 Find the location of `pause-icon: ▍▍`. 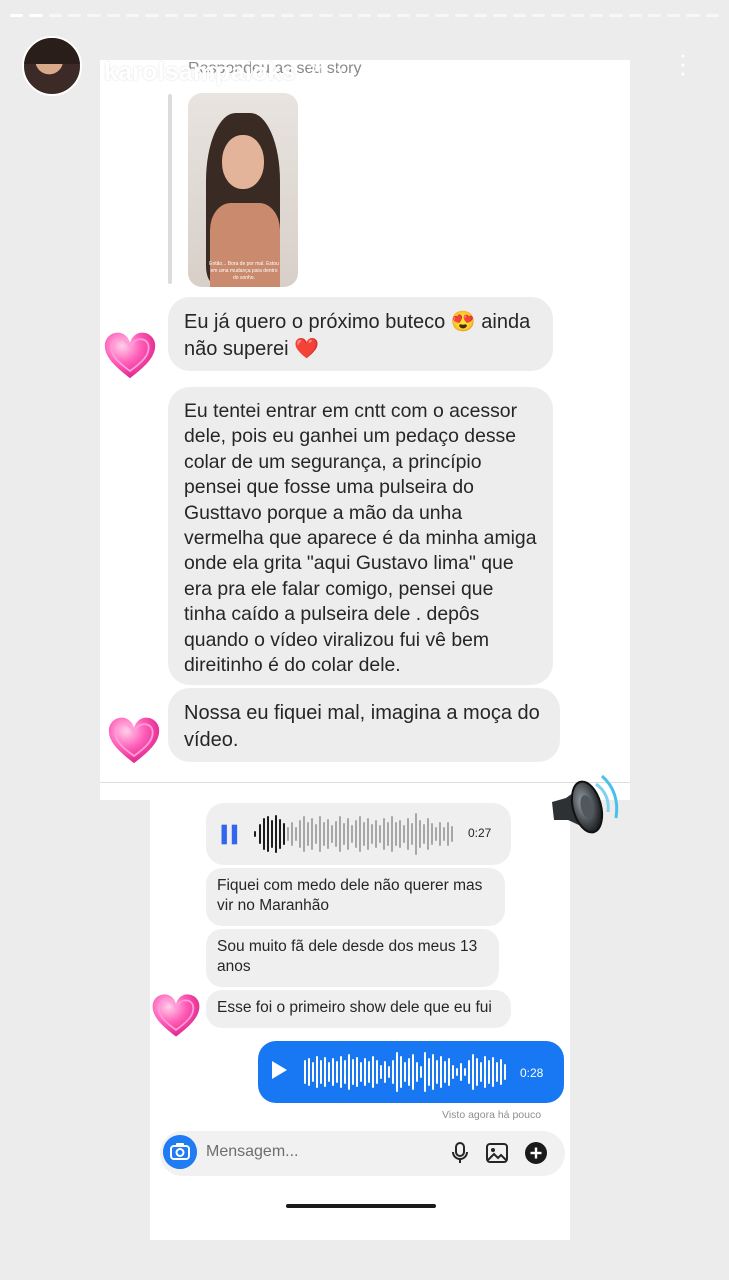

pause-icon: ▍▍ is located at coordinates (233, 835).